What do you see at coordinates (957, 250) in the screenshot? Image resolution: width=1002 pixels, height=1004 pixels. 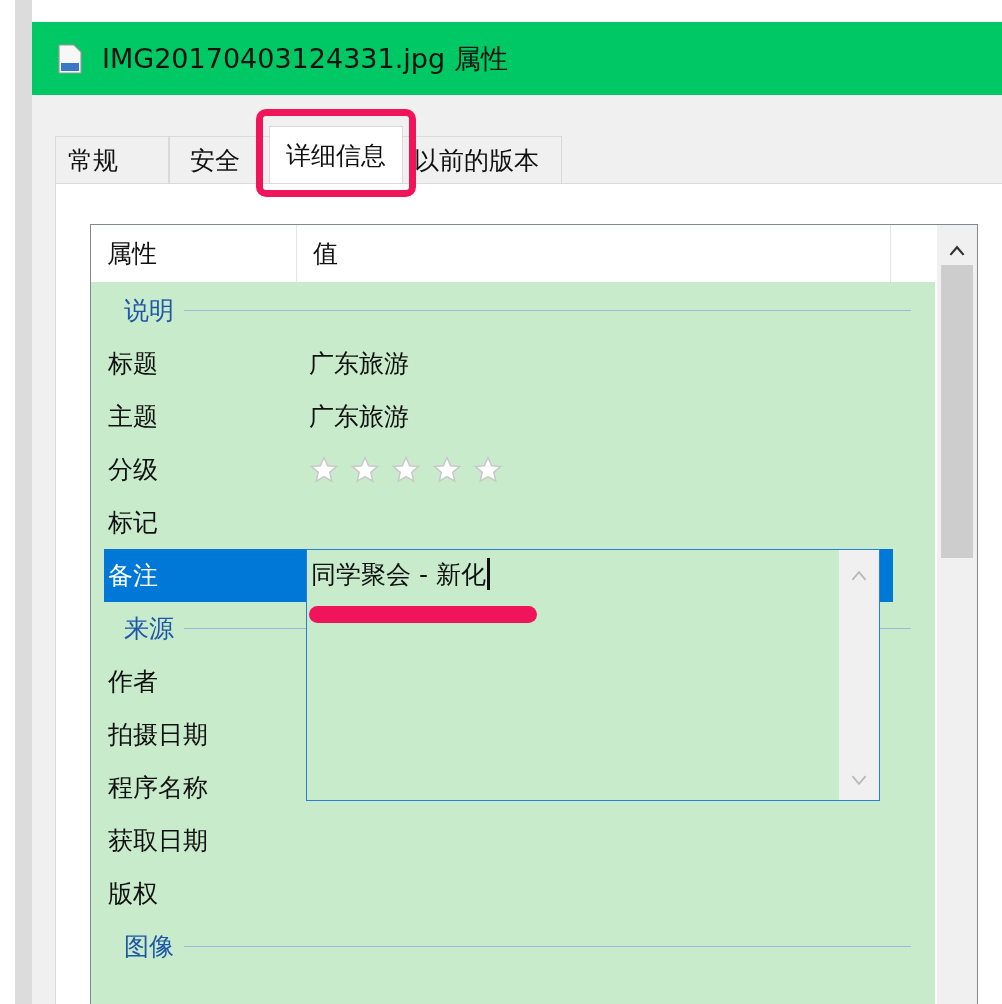 I see `scroll-up-icon` at bounding box center [957, 250].